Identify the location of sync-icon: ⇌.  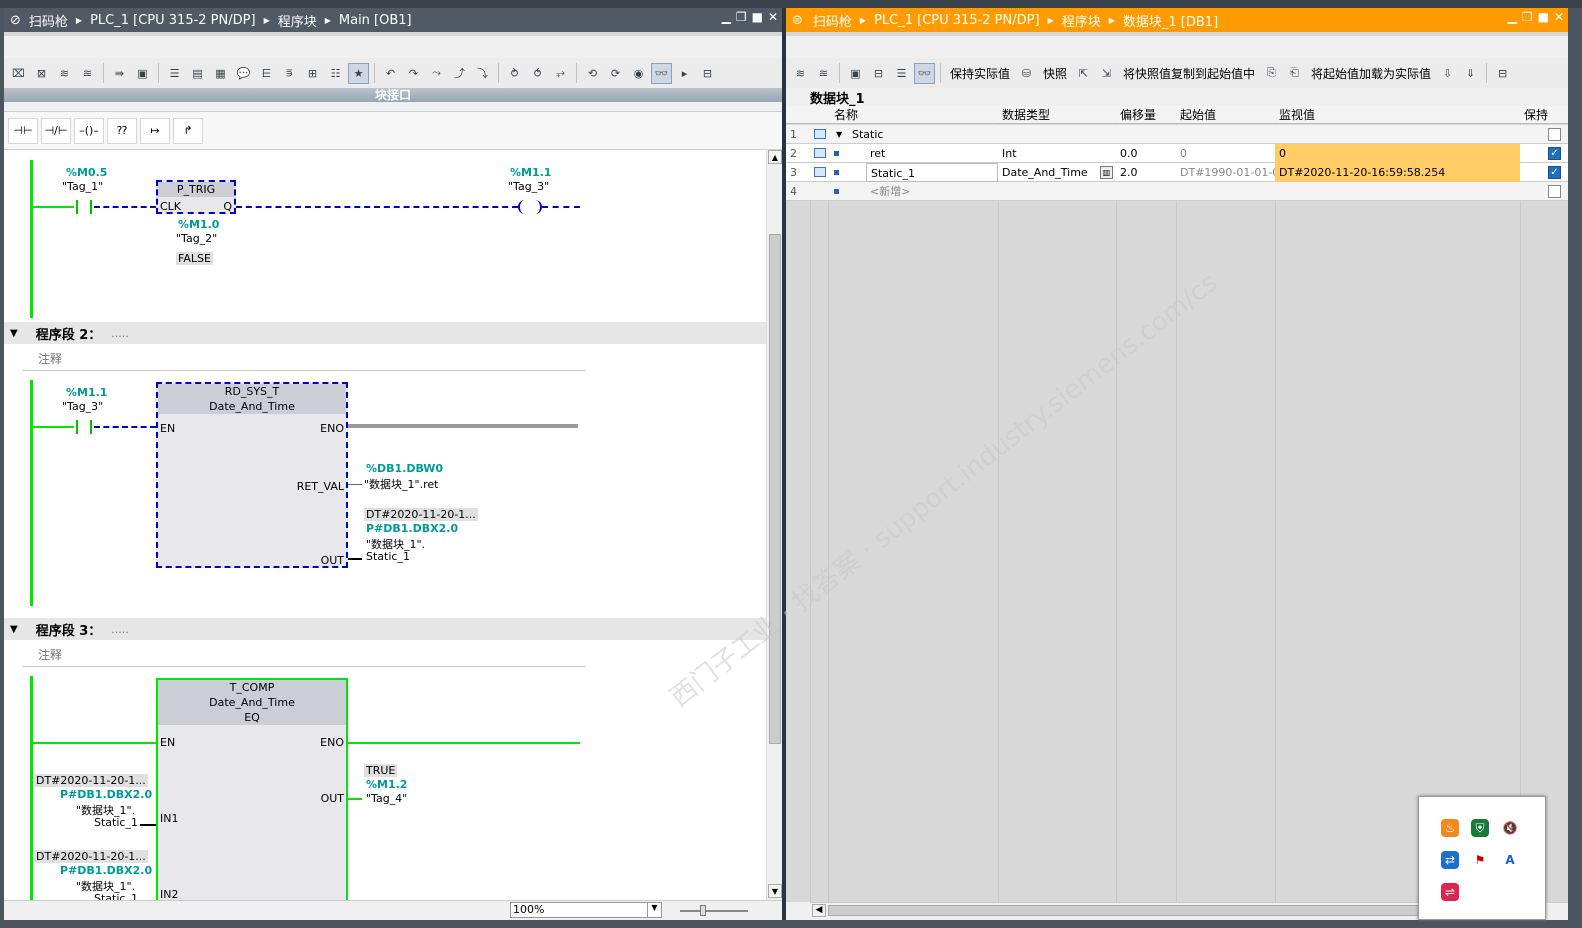
(1450, 892).